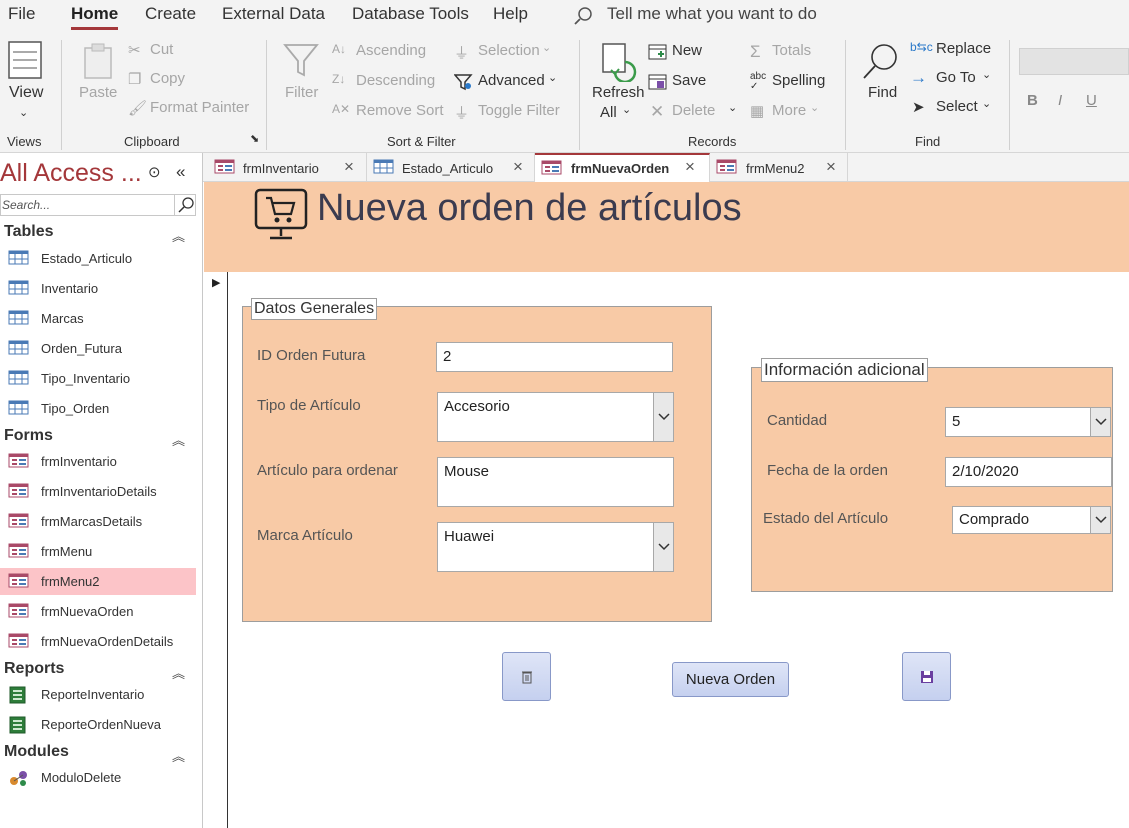 The height and width of the screenshot is (828, 1129). What do you see at coordinates (463, 82) in the screenshot?
I see `advanced-filter-icon` at bounding box center [463, 82].